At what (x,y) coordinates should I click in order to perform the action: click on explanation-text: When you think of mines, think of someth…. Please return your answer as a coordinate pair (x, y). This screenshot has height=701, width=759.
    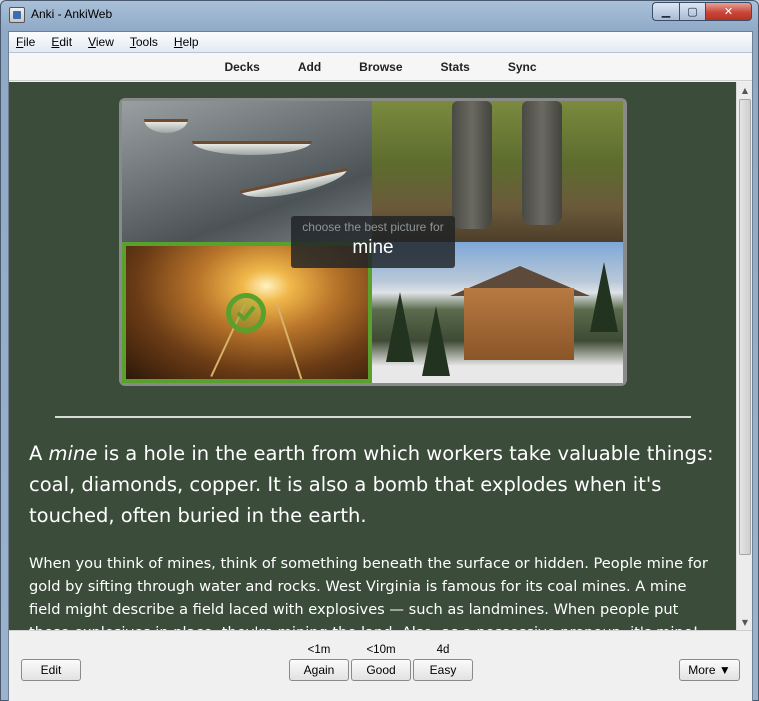
    Looking at the image, I should click on (368, 592).